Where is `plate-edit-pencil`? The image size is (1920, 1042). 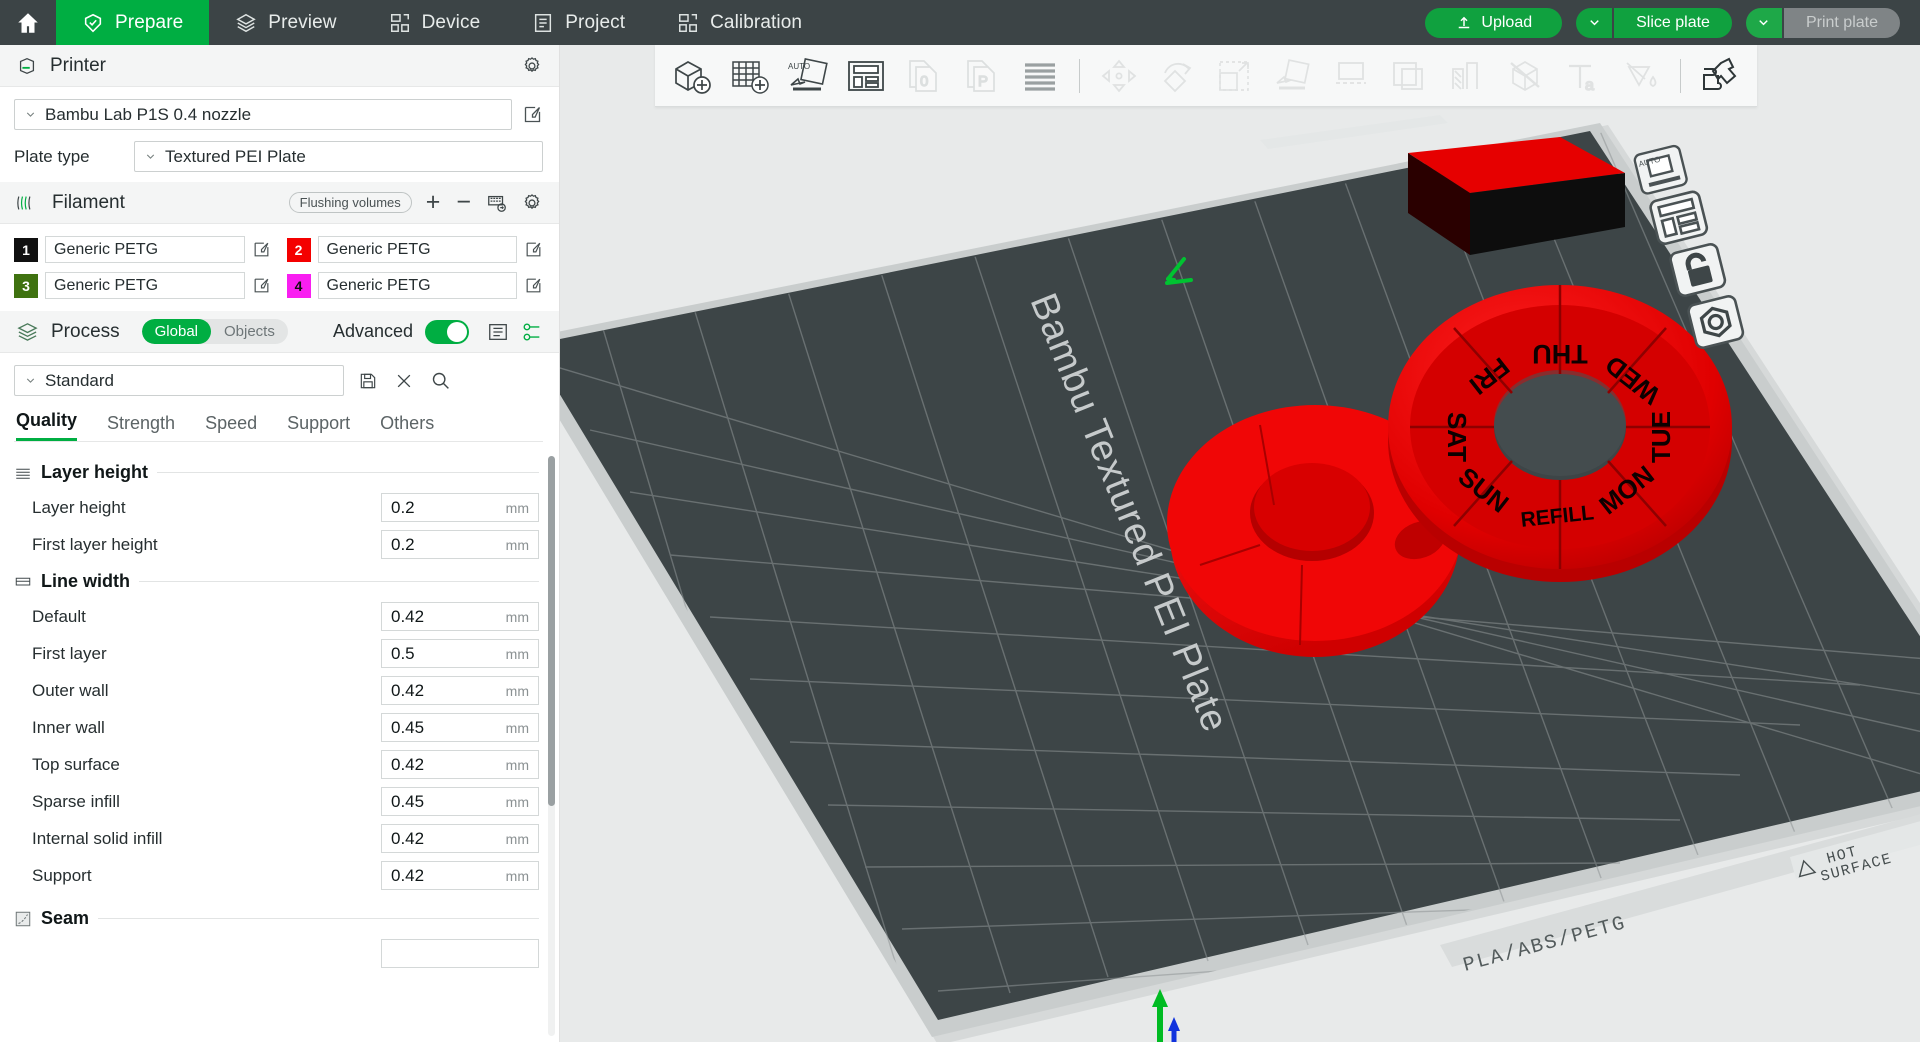
plate-edit-pencil is located at coordinates (1179, 270).